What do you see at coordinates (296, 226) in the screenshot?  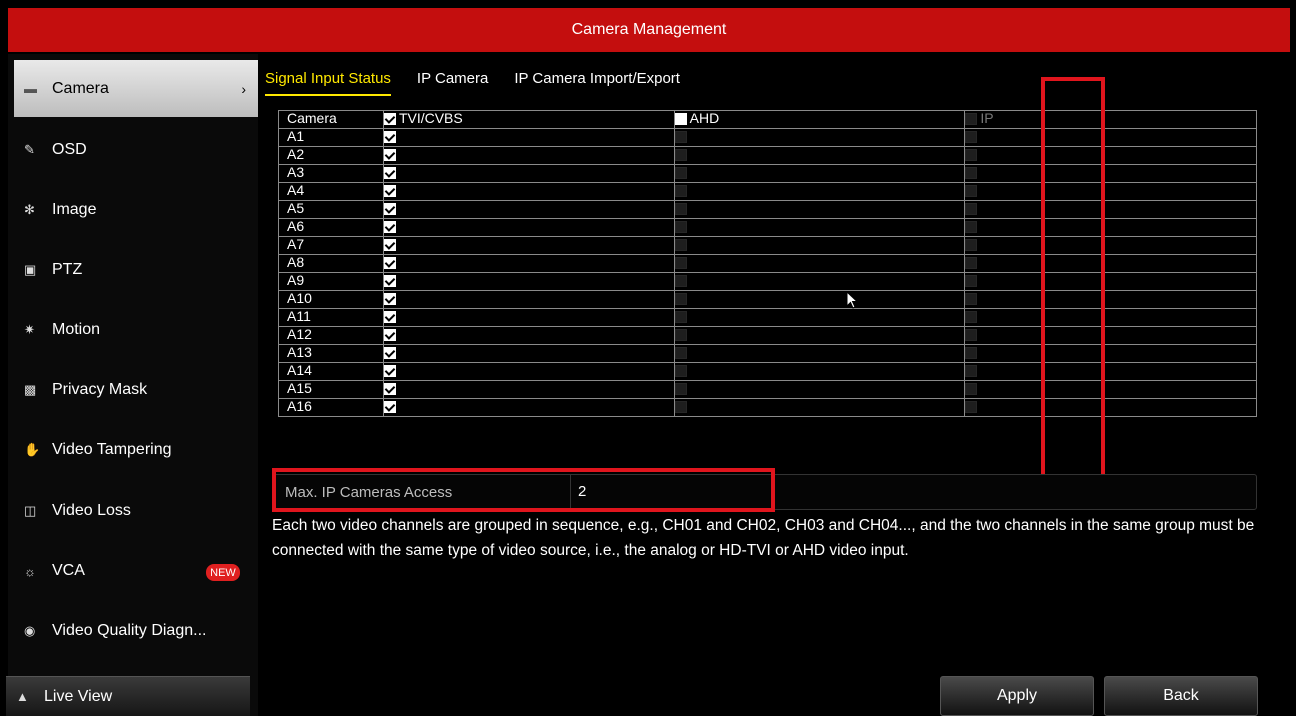 I see `camera-name: A6` at bounding box center [296, 226].